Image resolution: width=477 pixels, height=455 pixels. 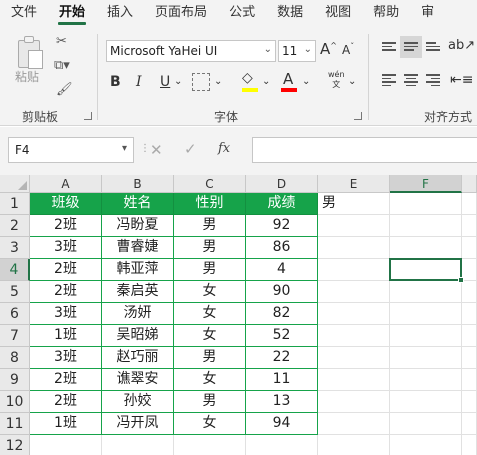 What do you see at coordinates (282, 380) in the screenshot?
I see `table-data-cell: 11` at bounding box center [282, 380].